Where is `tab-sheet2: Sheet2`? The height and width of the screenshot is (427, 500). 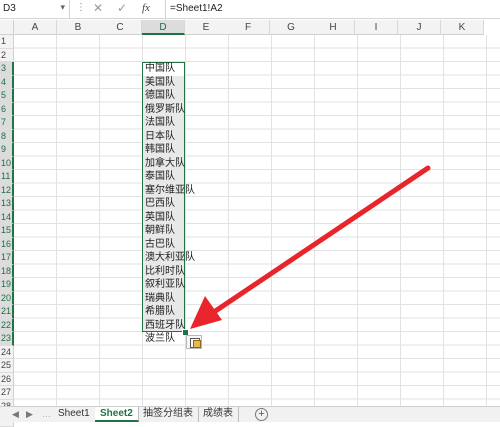 tab-sheet2: Sheet2 is located at coordinates (117, 414).